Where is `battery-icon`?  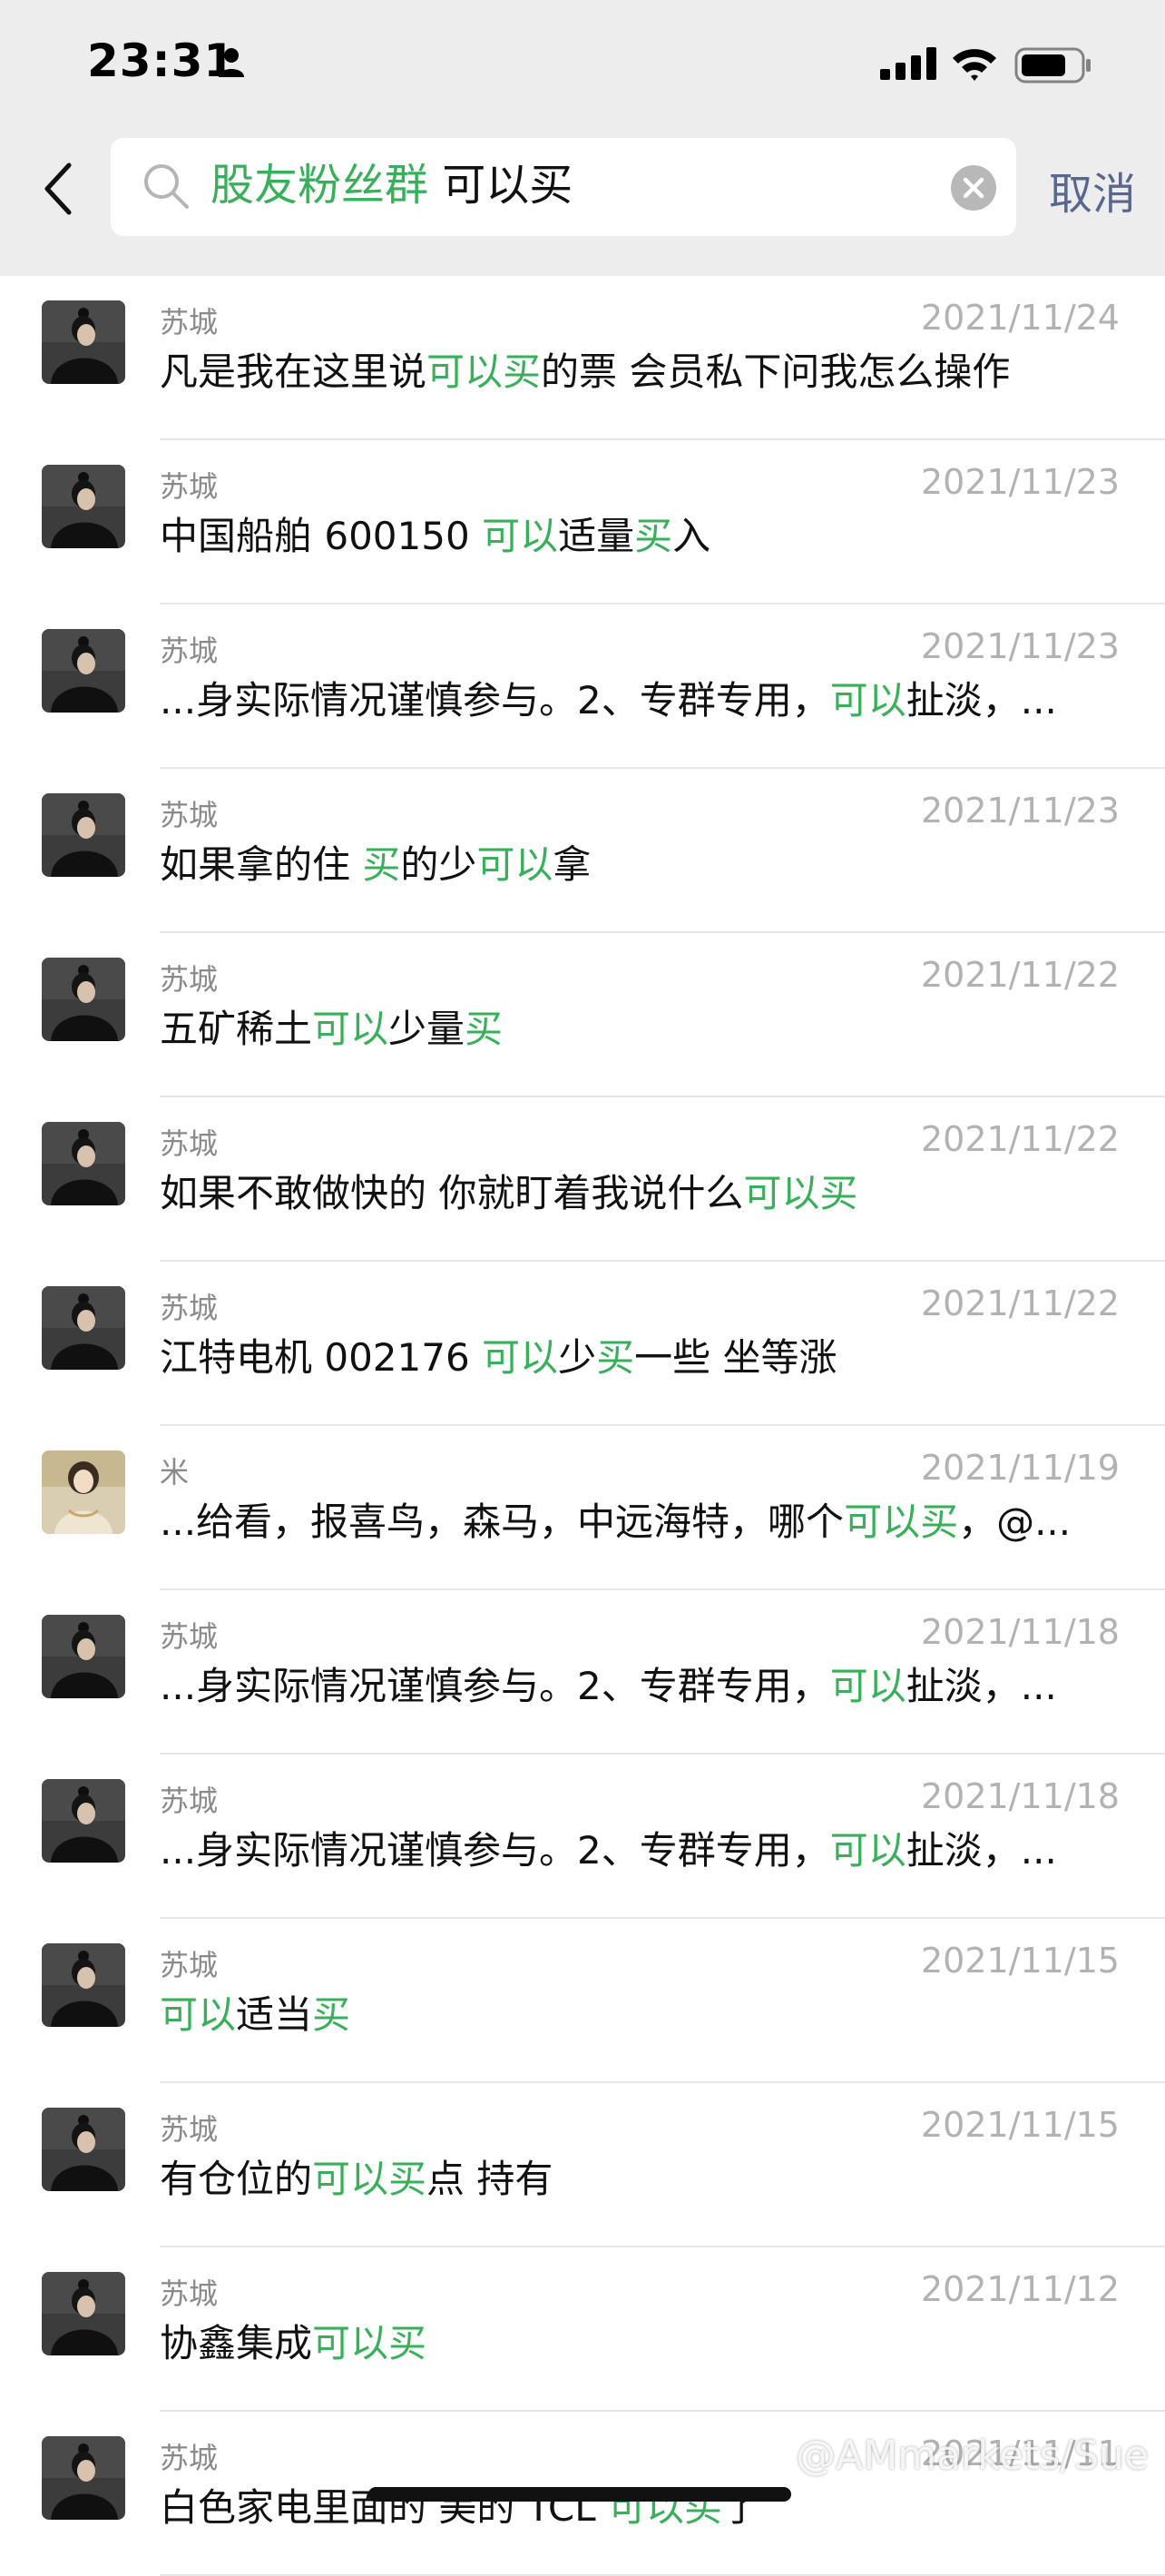
battery-icon is located at coordinates (1052, 65).